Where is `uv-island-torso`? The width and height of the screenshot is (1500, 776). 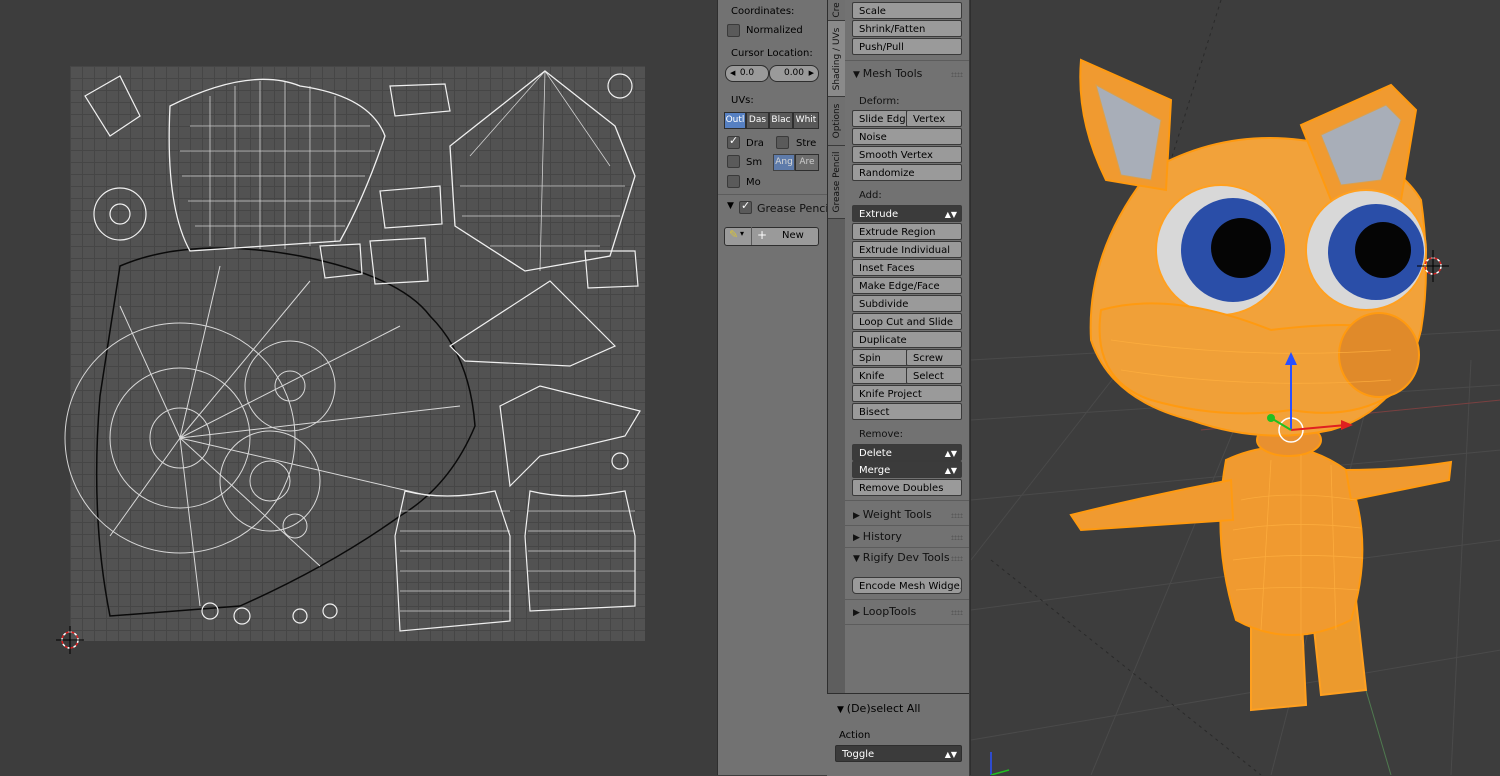
uv-island-torso is located at coordinates (277, 165).